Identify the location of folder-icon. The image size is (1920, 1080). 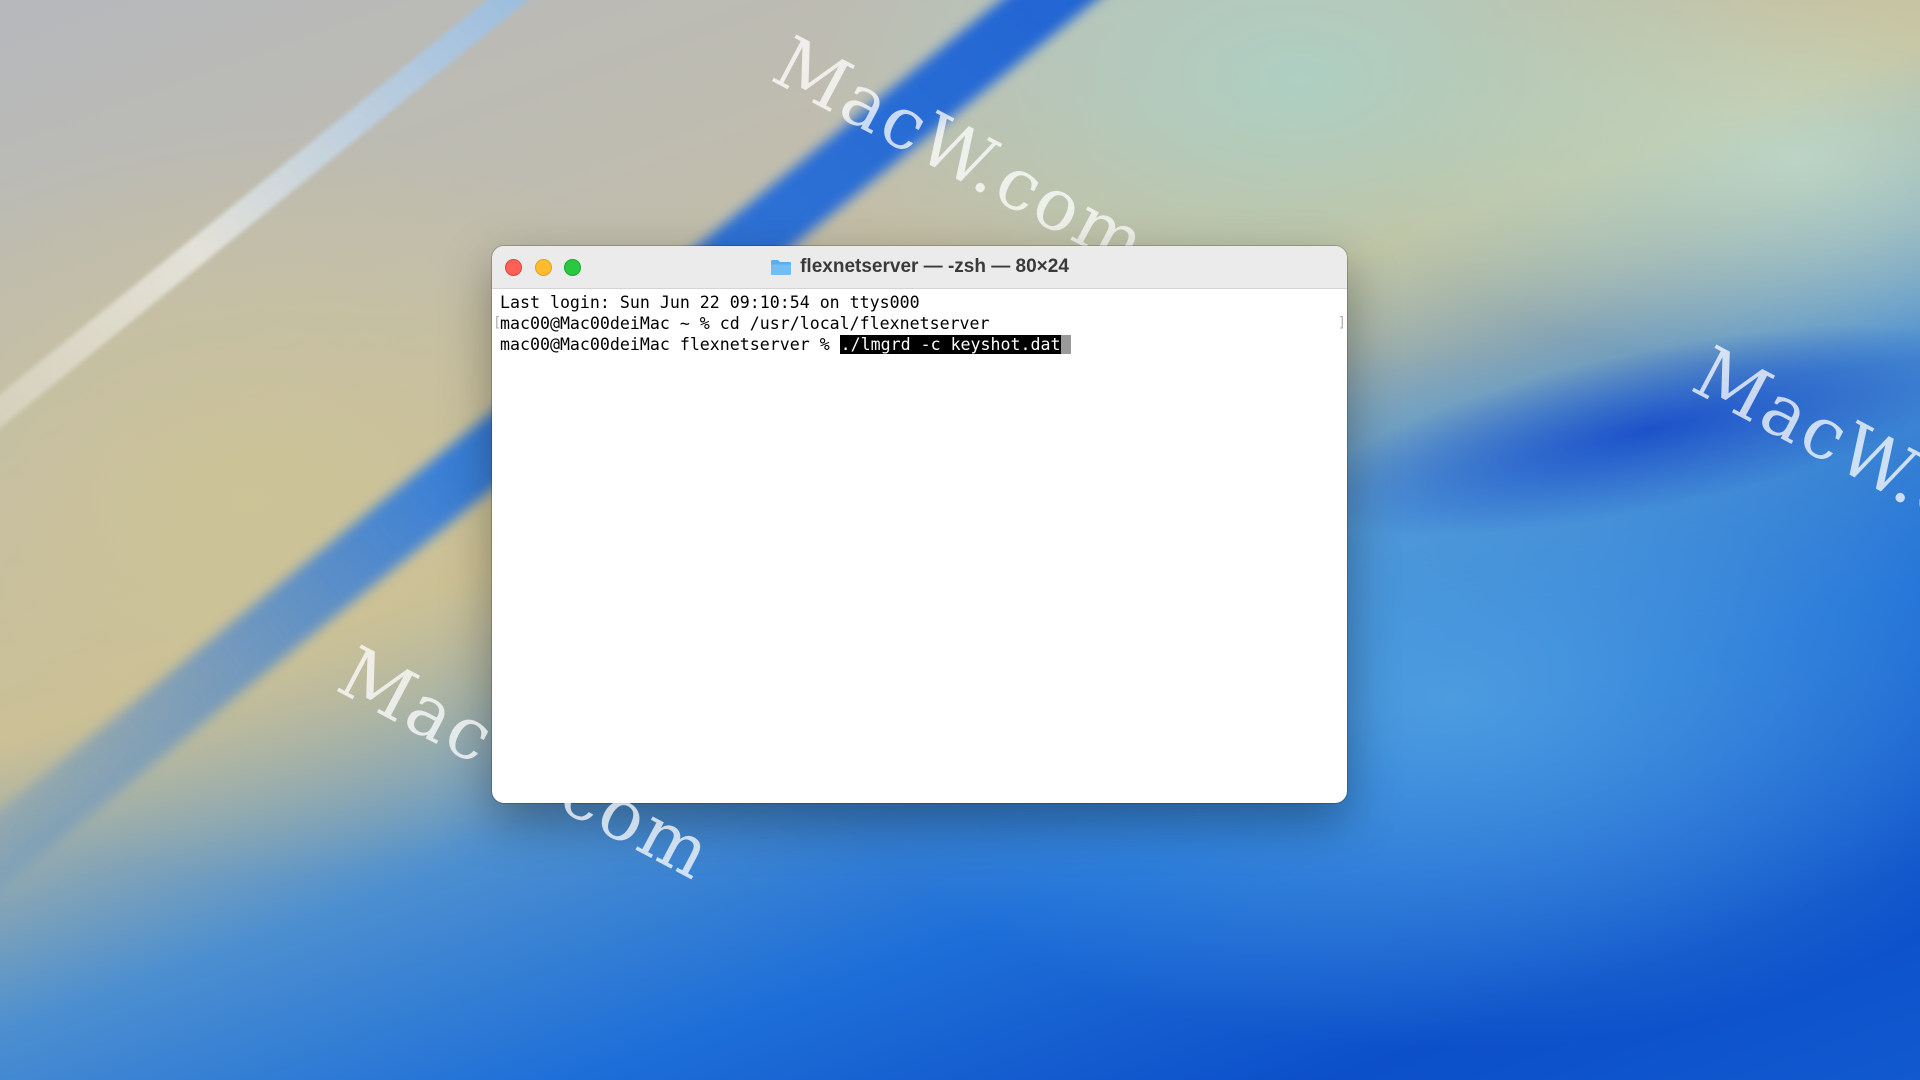
(781, 267).